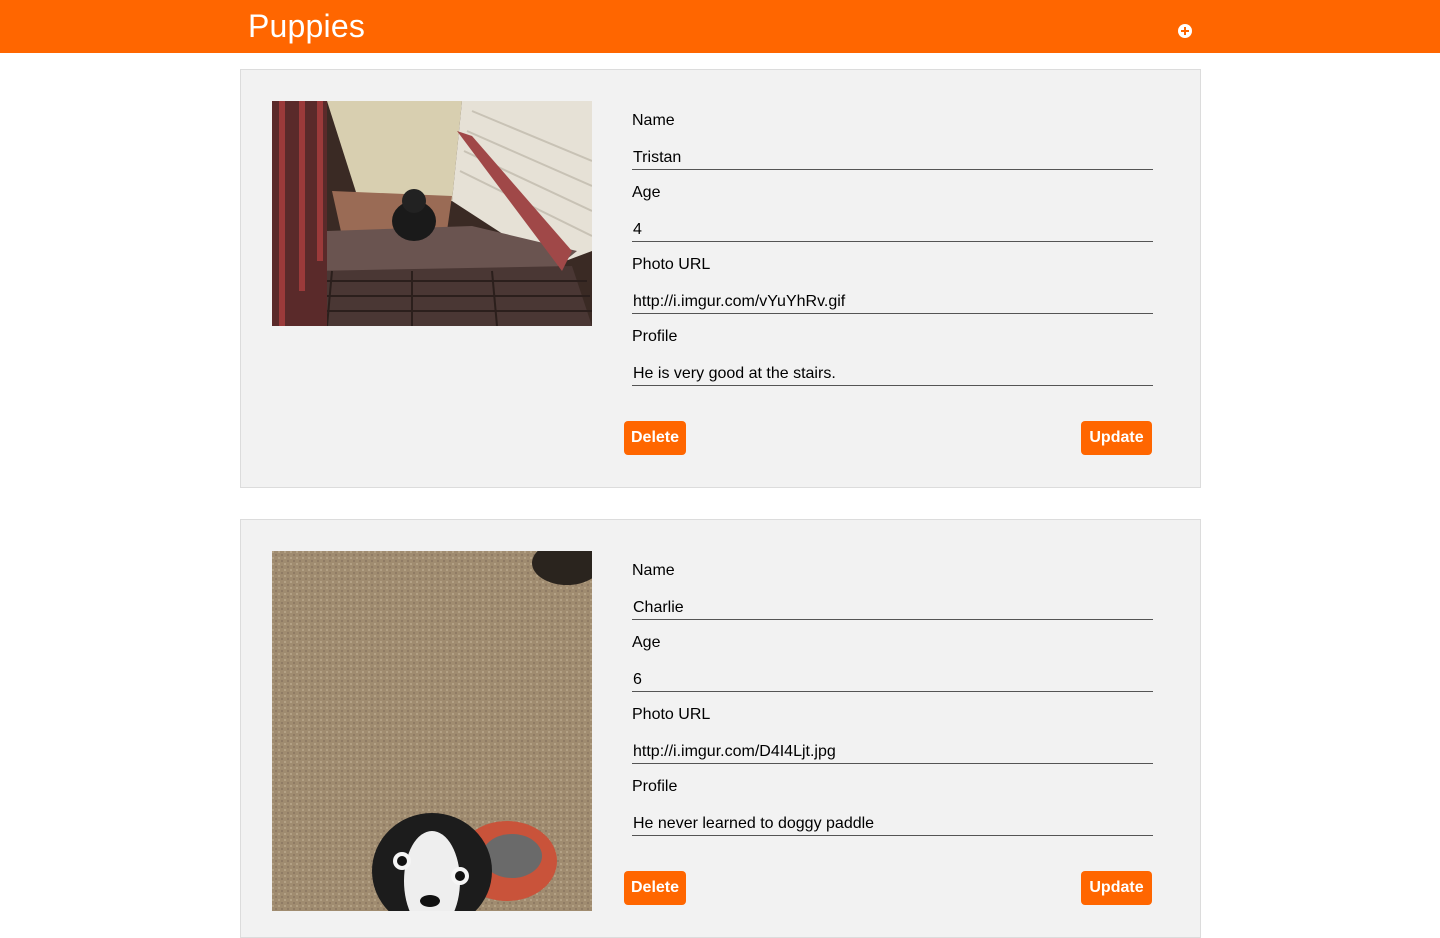  What do you see at coordinates (307, 26) in the screenshot?
I see `app-title: Puppies` at bounding box center [307, 26].